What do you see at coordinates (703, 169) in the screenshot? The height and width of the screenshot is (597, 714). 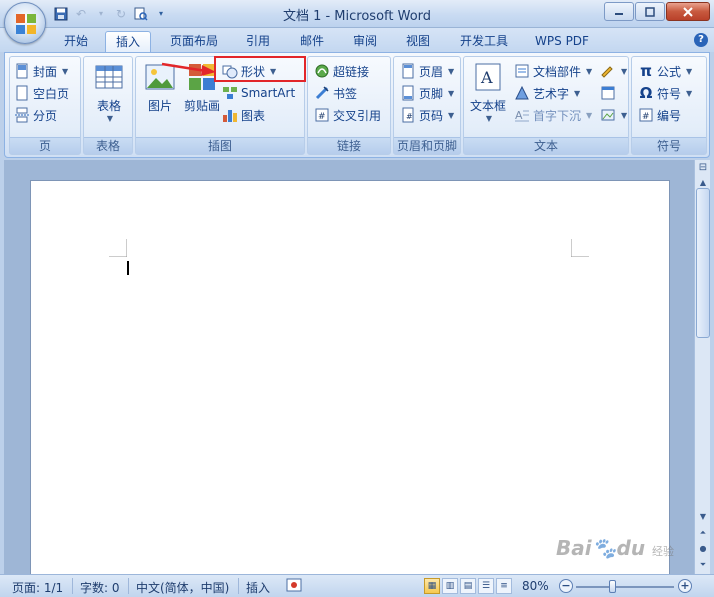 I see `view-ruler-icon: ⊟` at bounding box center [703, 169].